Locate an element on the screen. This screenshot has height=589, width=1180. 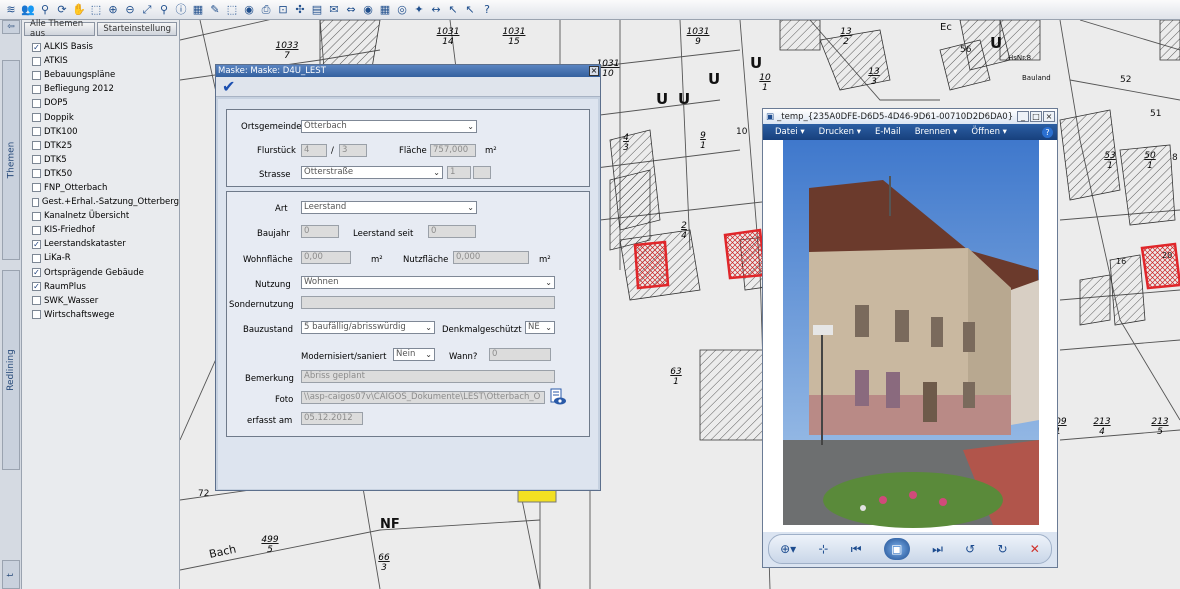
menu-drucken: Drucken ▾ is located at coordinates (840, 132).